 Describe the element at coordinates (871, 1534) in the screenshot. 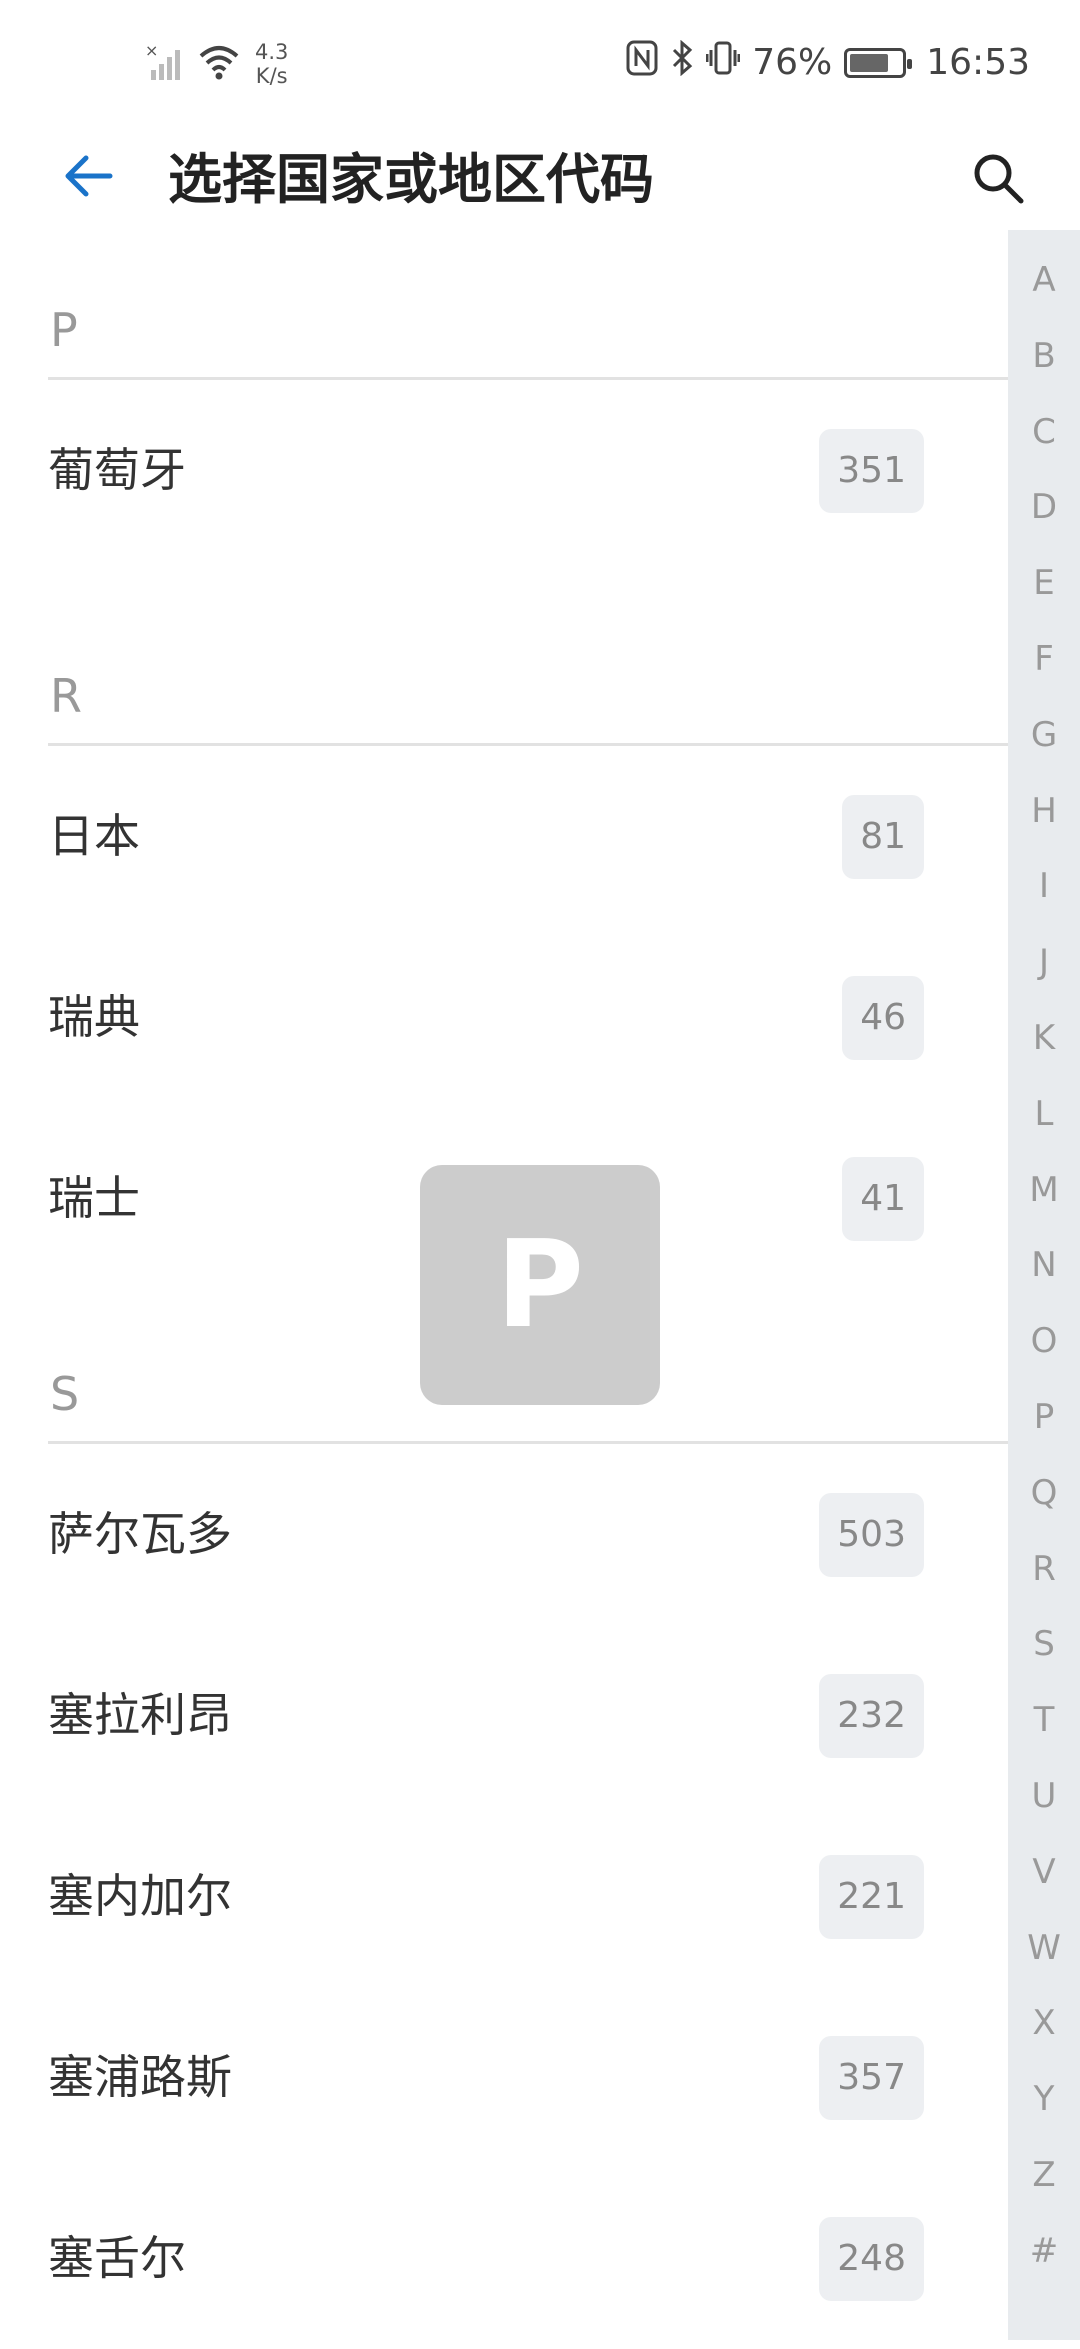

I see `country-code-badge: 503` at that location.